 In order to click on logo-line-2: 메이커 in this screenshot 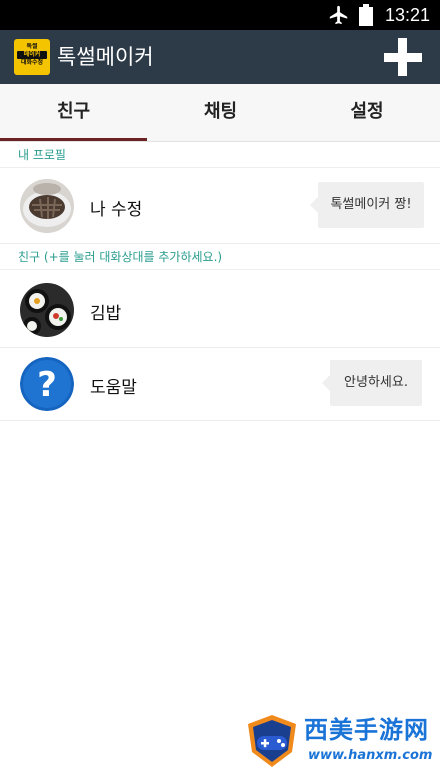, I will do `click(32, 55)`.